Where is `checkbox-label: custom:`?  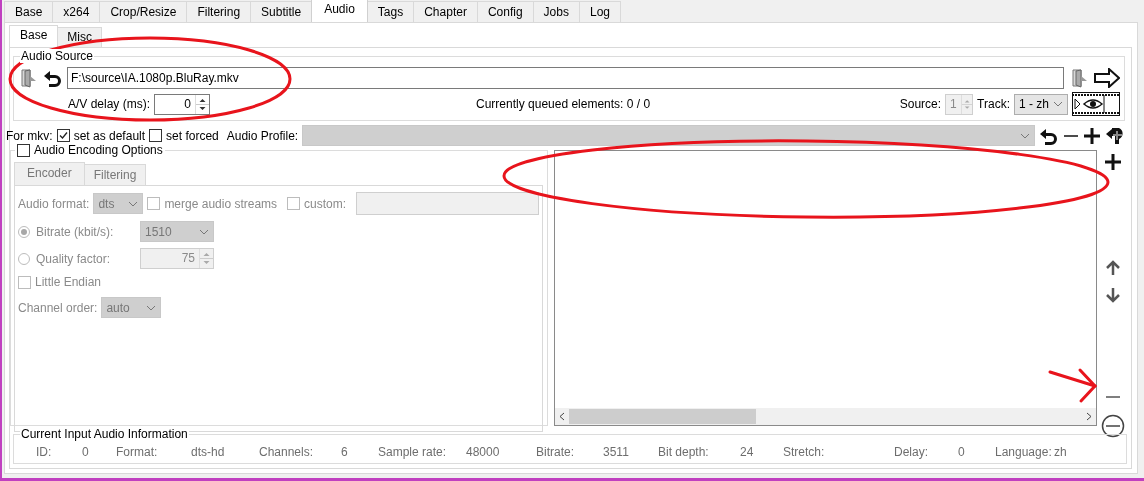
checkbox-label: custom: is located at coordinates (325, 203).